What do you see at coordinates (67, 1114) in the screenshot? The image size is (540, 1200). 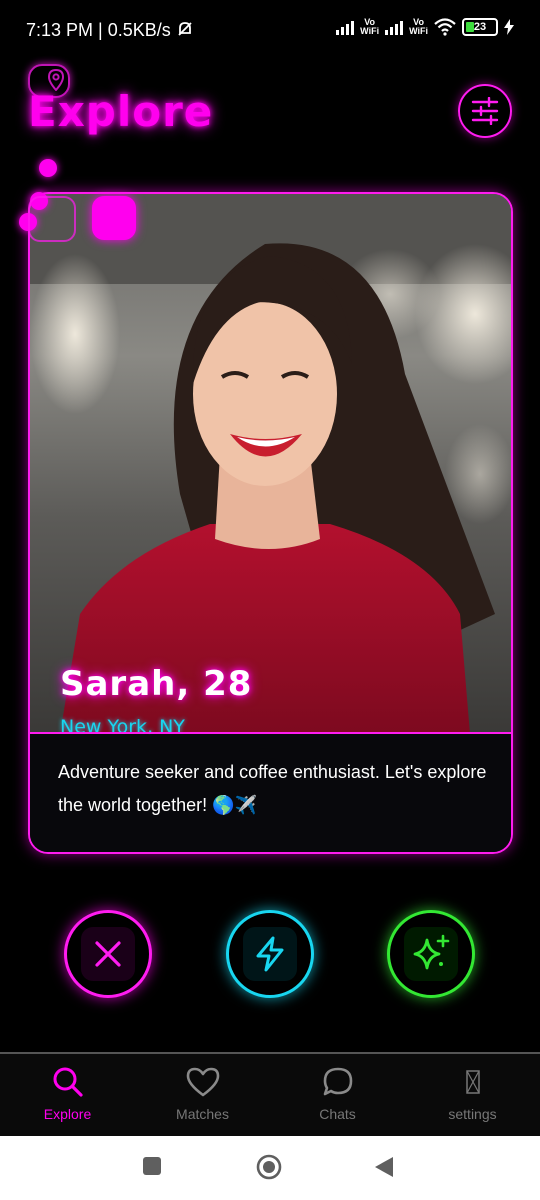 I see `nav-label: Explore` at bounding box center [67, 1114].